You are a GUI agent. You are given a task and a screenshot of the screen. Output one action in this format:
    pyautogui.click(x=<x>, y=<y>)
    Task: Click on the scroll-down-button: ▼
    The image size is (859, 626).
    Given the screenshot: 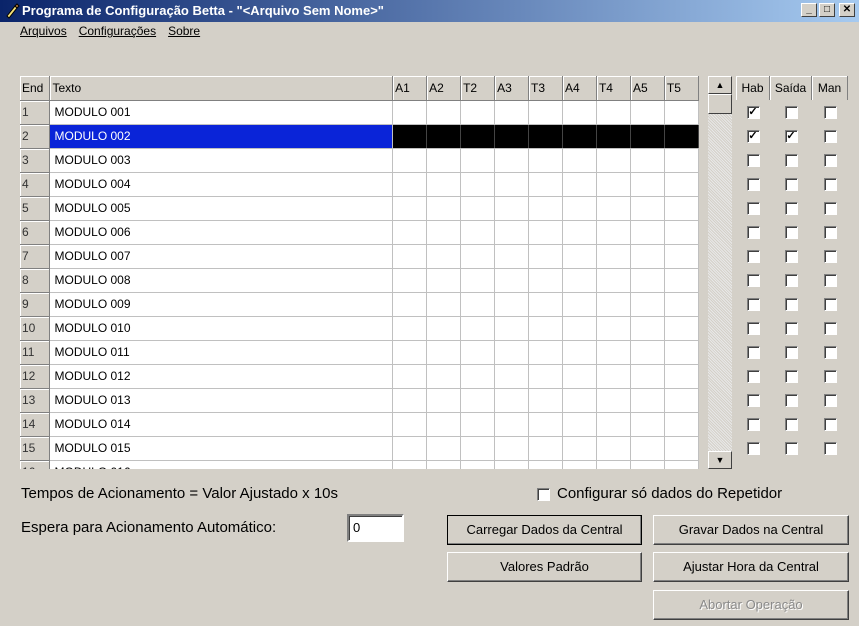 What is the action you would take?
    pyautogui.click(x=720, y=460)
    